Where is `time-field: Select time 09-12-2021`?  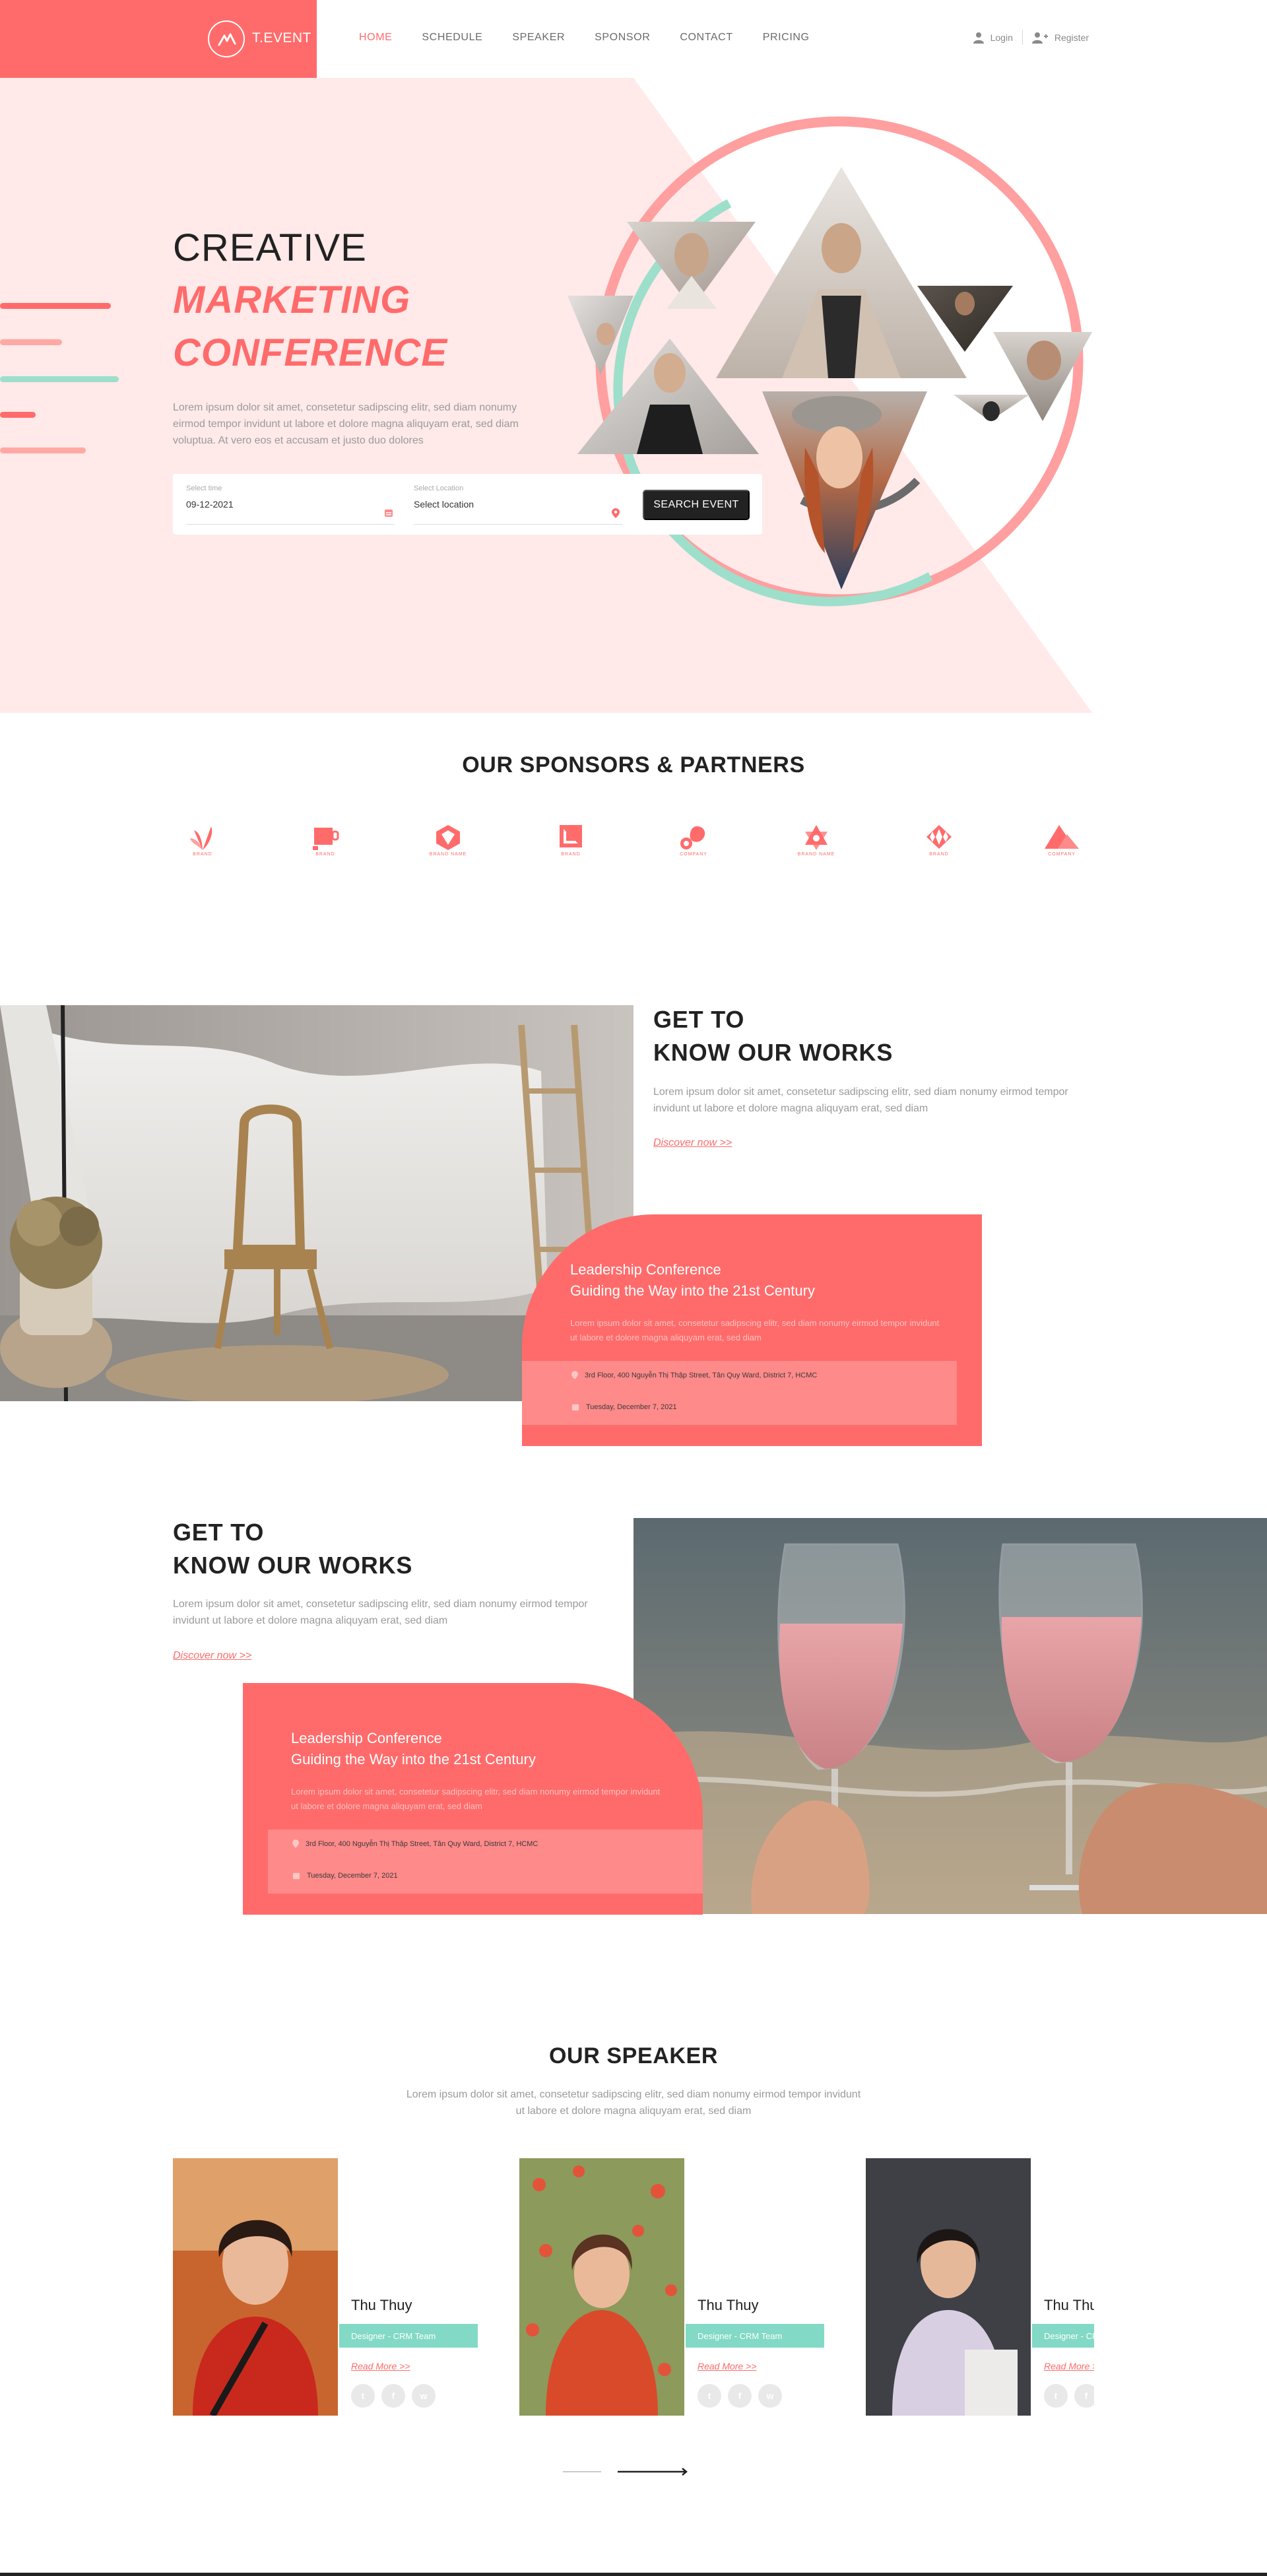
time-field: Select time 09-12-2021 is located at coordinates (290, 504).